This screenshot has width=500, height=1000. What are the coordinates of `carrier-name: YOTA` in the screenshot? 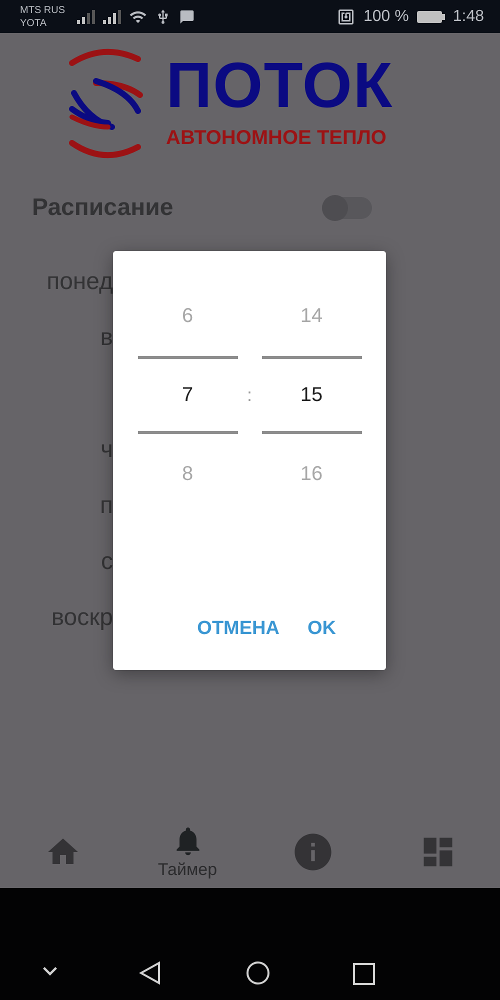 It's located at (34, 23).